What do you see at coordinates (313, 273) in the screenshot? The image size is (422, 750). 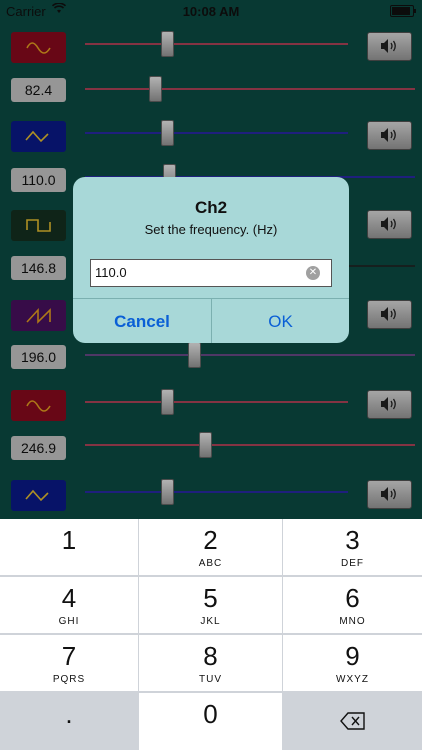 I see `clear-icon: ✕` at bounding box center [313, 273].